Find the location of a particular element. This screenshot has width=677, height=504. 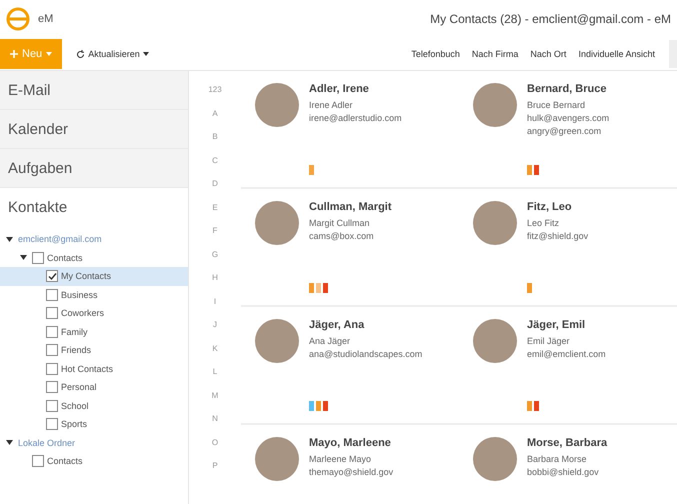

folder-item: Sports is located at coordinates (94, 424).